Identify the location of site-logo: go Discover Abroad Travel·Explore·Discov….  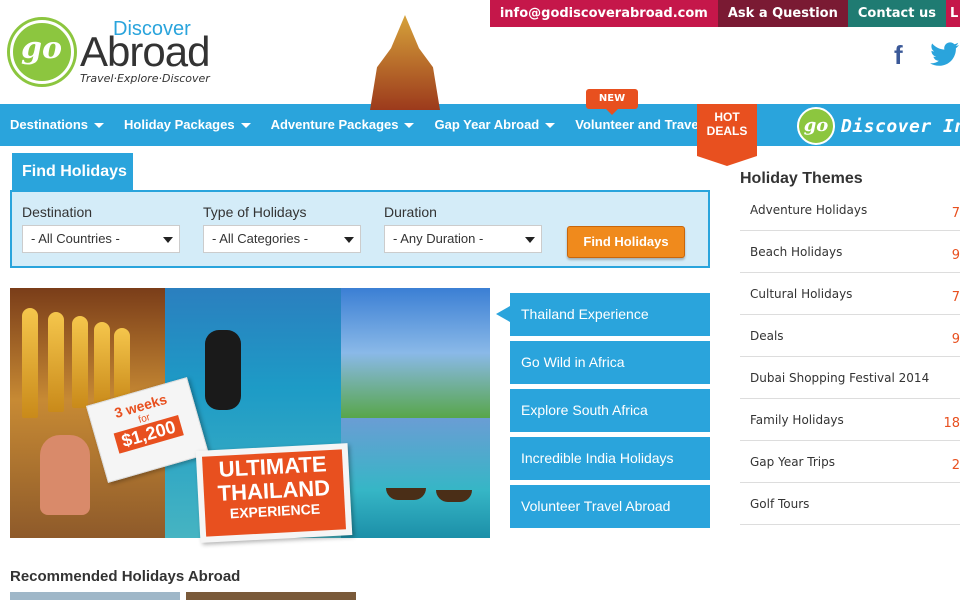
(115, 52).